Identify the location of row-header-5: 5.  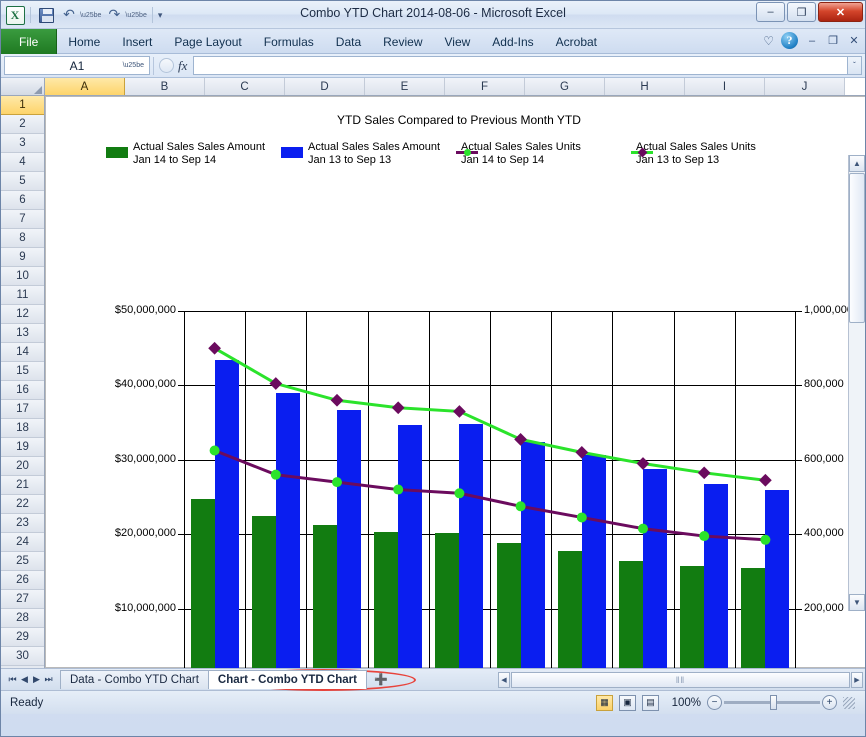
(22, 181).